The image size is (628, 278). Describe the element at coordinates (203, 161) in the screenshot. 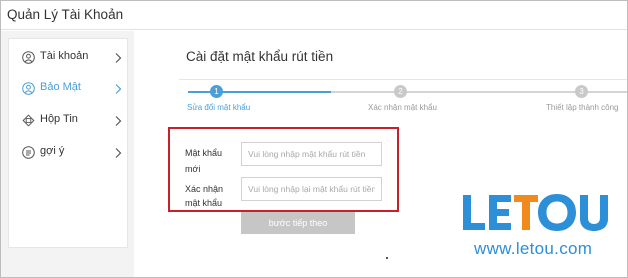

I see `new-password-label: Mật khẩu mới` at that location.